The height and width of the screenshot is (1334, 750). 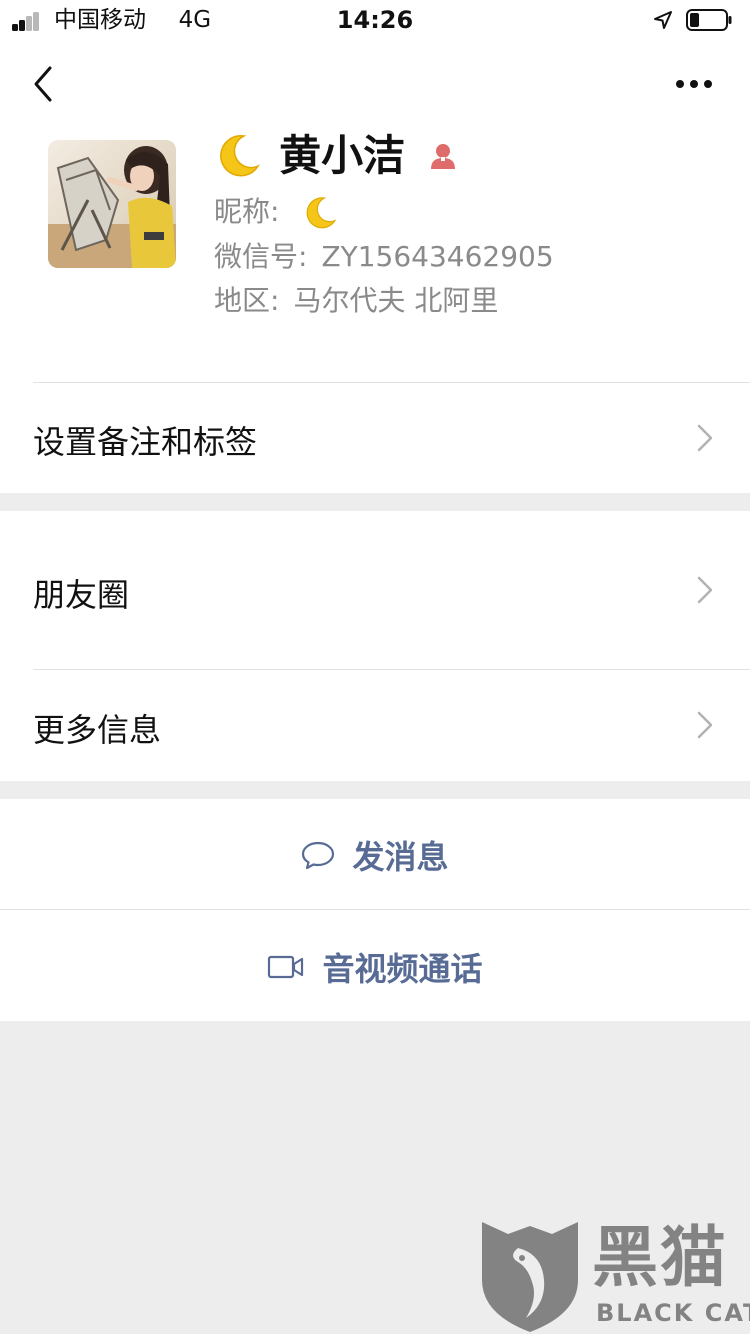 I want to click on video-call-button: 音视频通话, so click(x=375, y=965).